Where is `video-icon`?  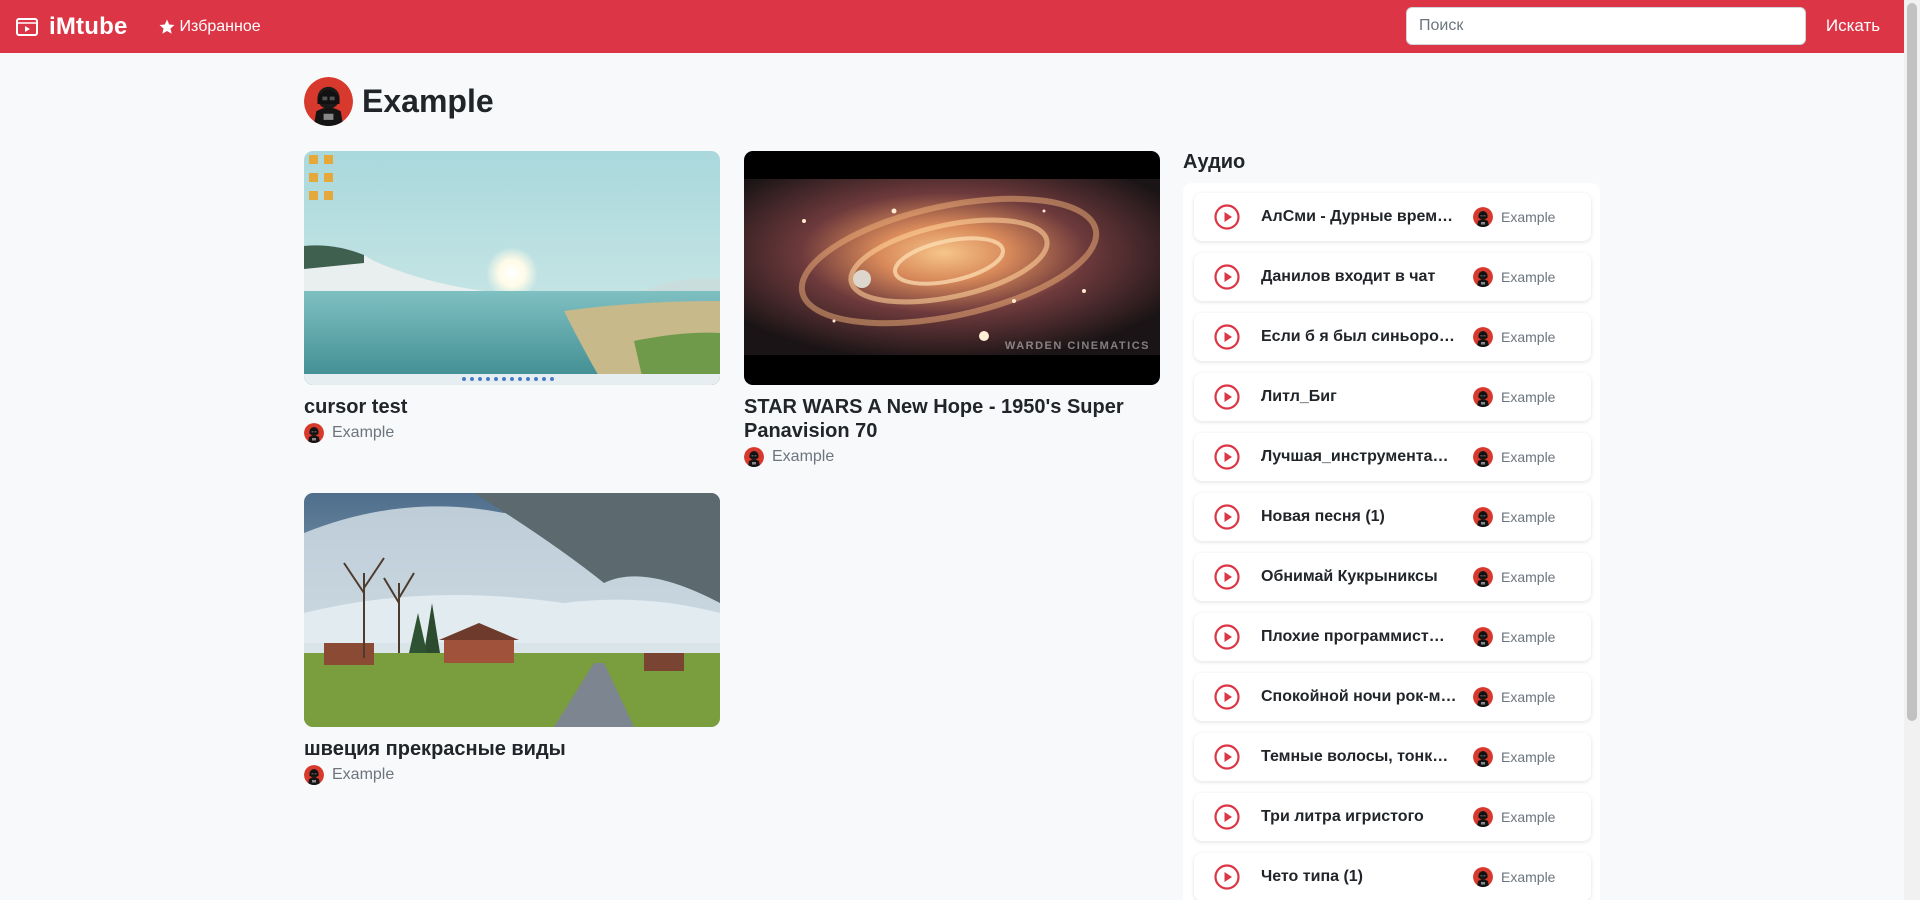
video-icon is located at coordinates (27, 26).